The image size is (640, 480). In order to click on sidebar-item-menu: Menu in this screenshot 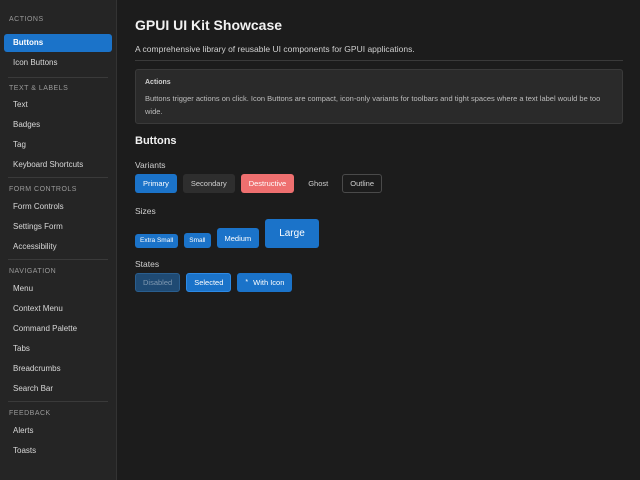, I will do `click(58, 289)`.